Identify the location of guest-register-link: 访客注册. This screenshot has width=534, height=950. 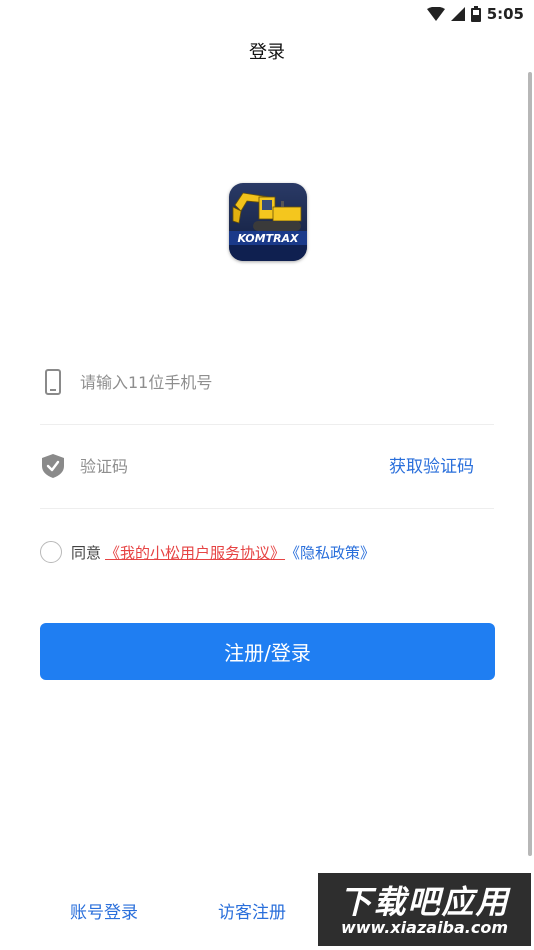
(252, 910).